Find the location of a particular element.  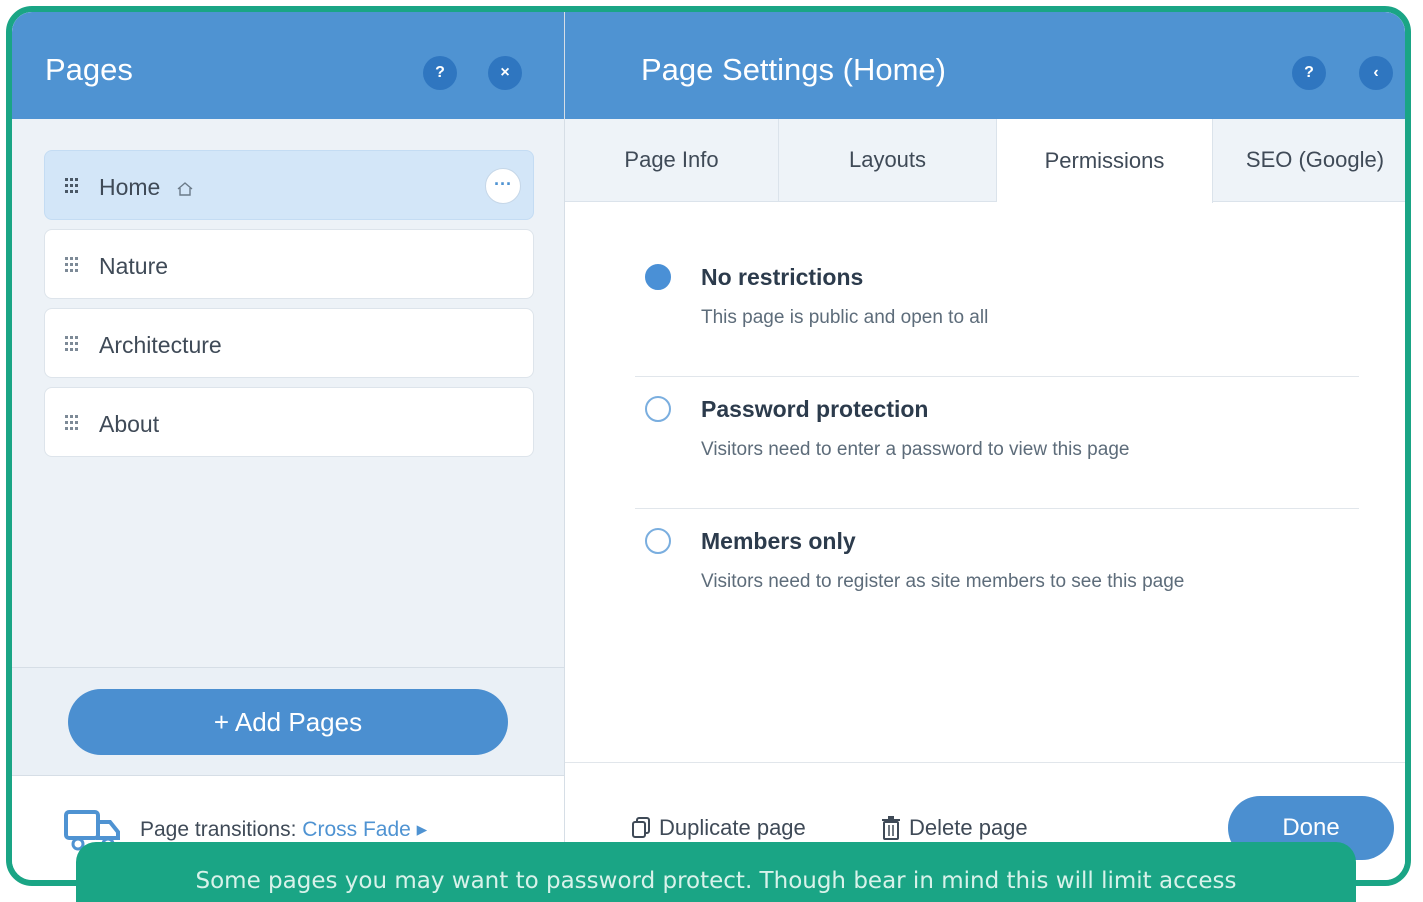

option-title: No restrictions is located at coordinates (782, 277).